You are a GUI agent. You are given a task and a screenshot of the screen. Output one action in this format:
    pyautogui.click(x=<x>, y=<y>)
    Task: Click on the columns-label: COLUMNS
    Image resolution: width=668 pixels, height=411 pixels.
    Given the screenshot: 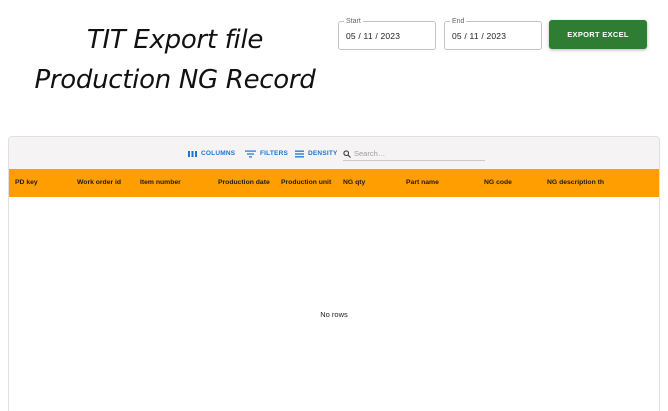 What is the action you would take?
    pyautogui.click(x=218, y=153)
    